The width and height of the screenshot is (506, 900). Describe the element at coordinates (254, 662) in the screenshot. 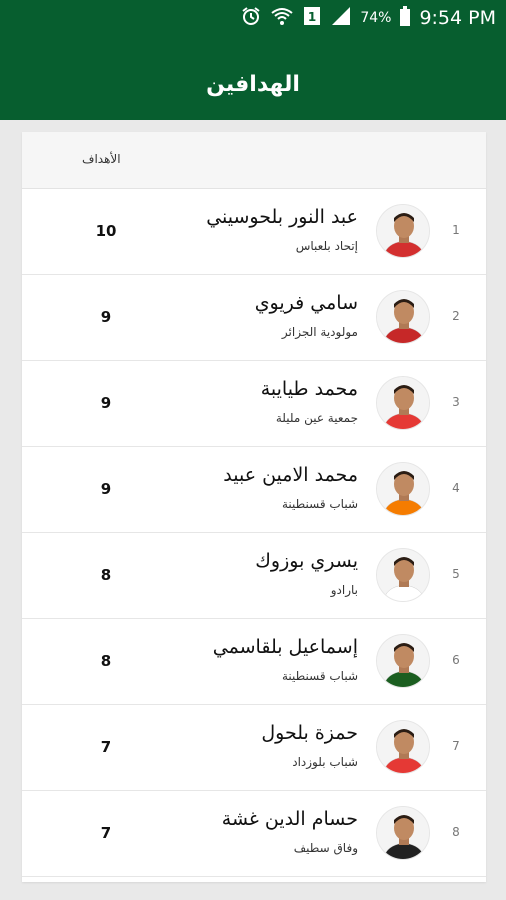

I see `table-row: 6 إسماعيل بلقاسمي شباب قسنطينة 8` at that location.